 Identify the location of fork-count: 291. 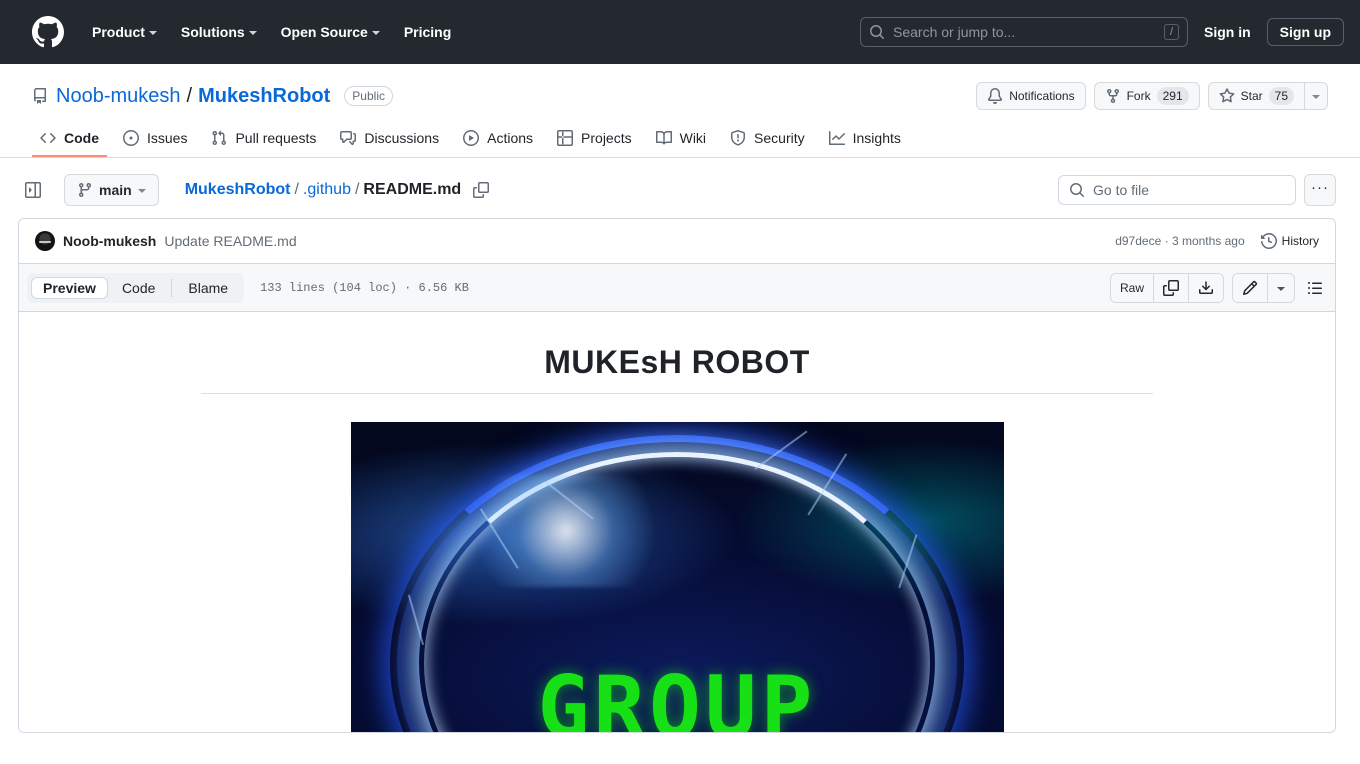
(1172, 96).